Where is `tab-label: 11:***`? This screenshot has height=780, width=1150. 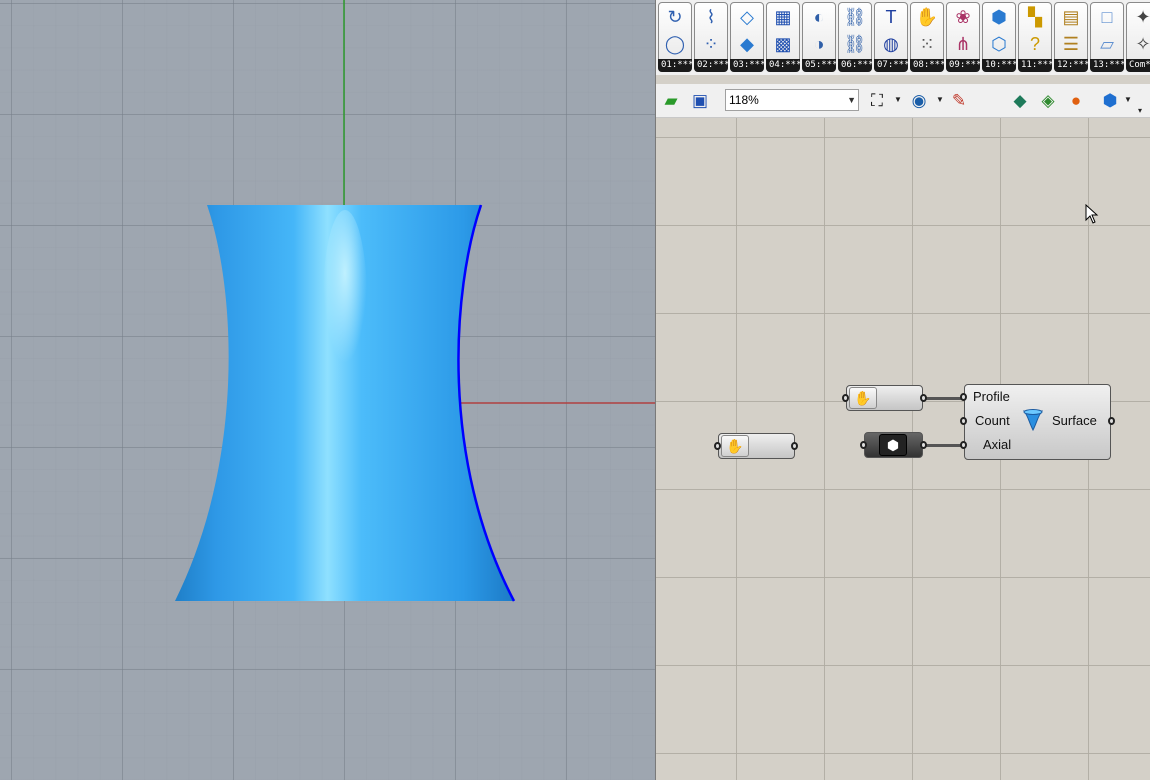
tab-label: 11:*** is located at coordinates (1035, 65).